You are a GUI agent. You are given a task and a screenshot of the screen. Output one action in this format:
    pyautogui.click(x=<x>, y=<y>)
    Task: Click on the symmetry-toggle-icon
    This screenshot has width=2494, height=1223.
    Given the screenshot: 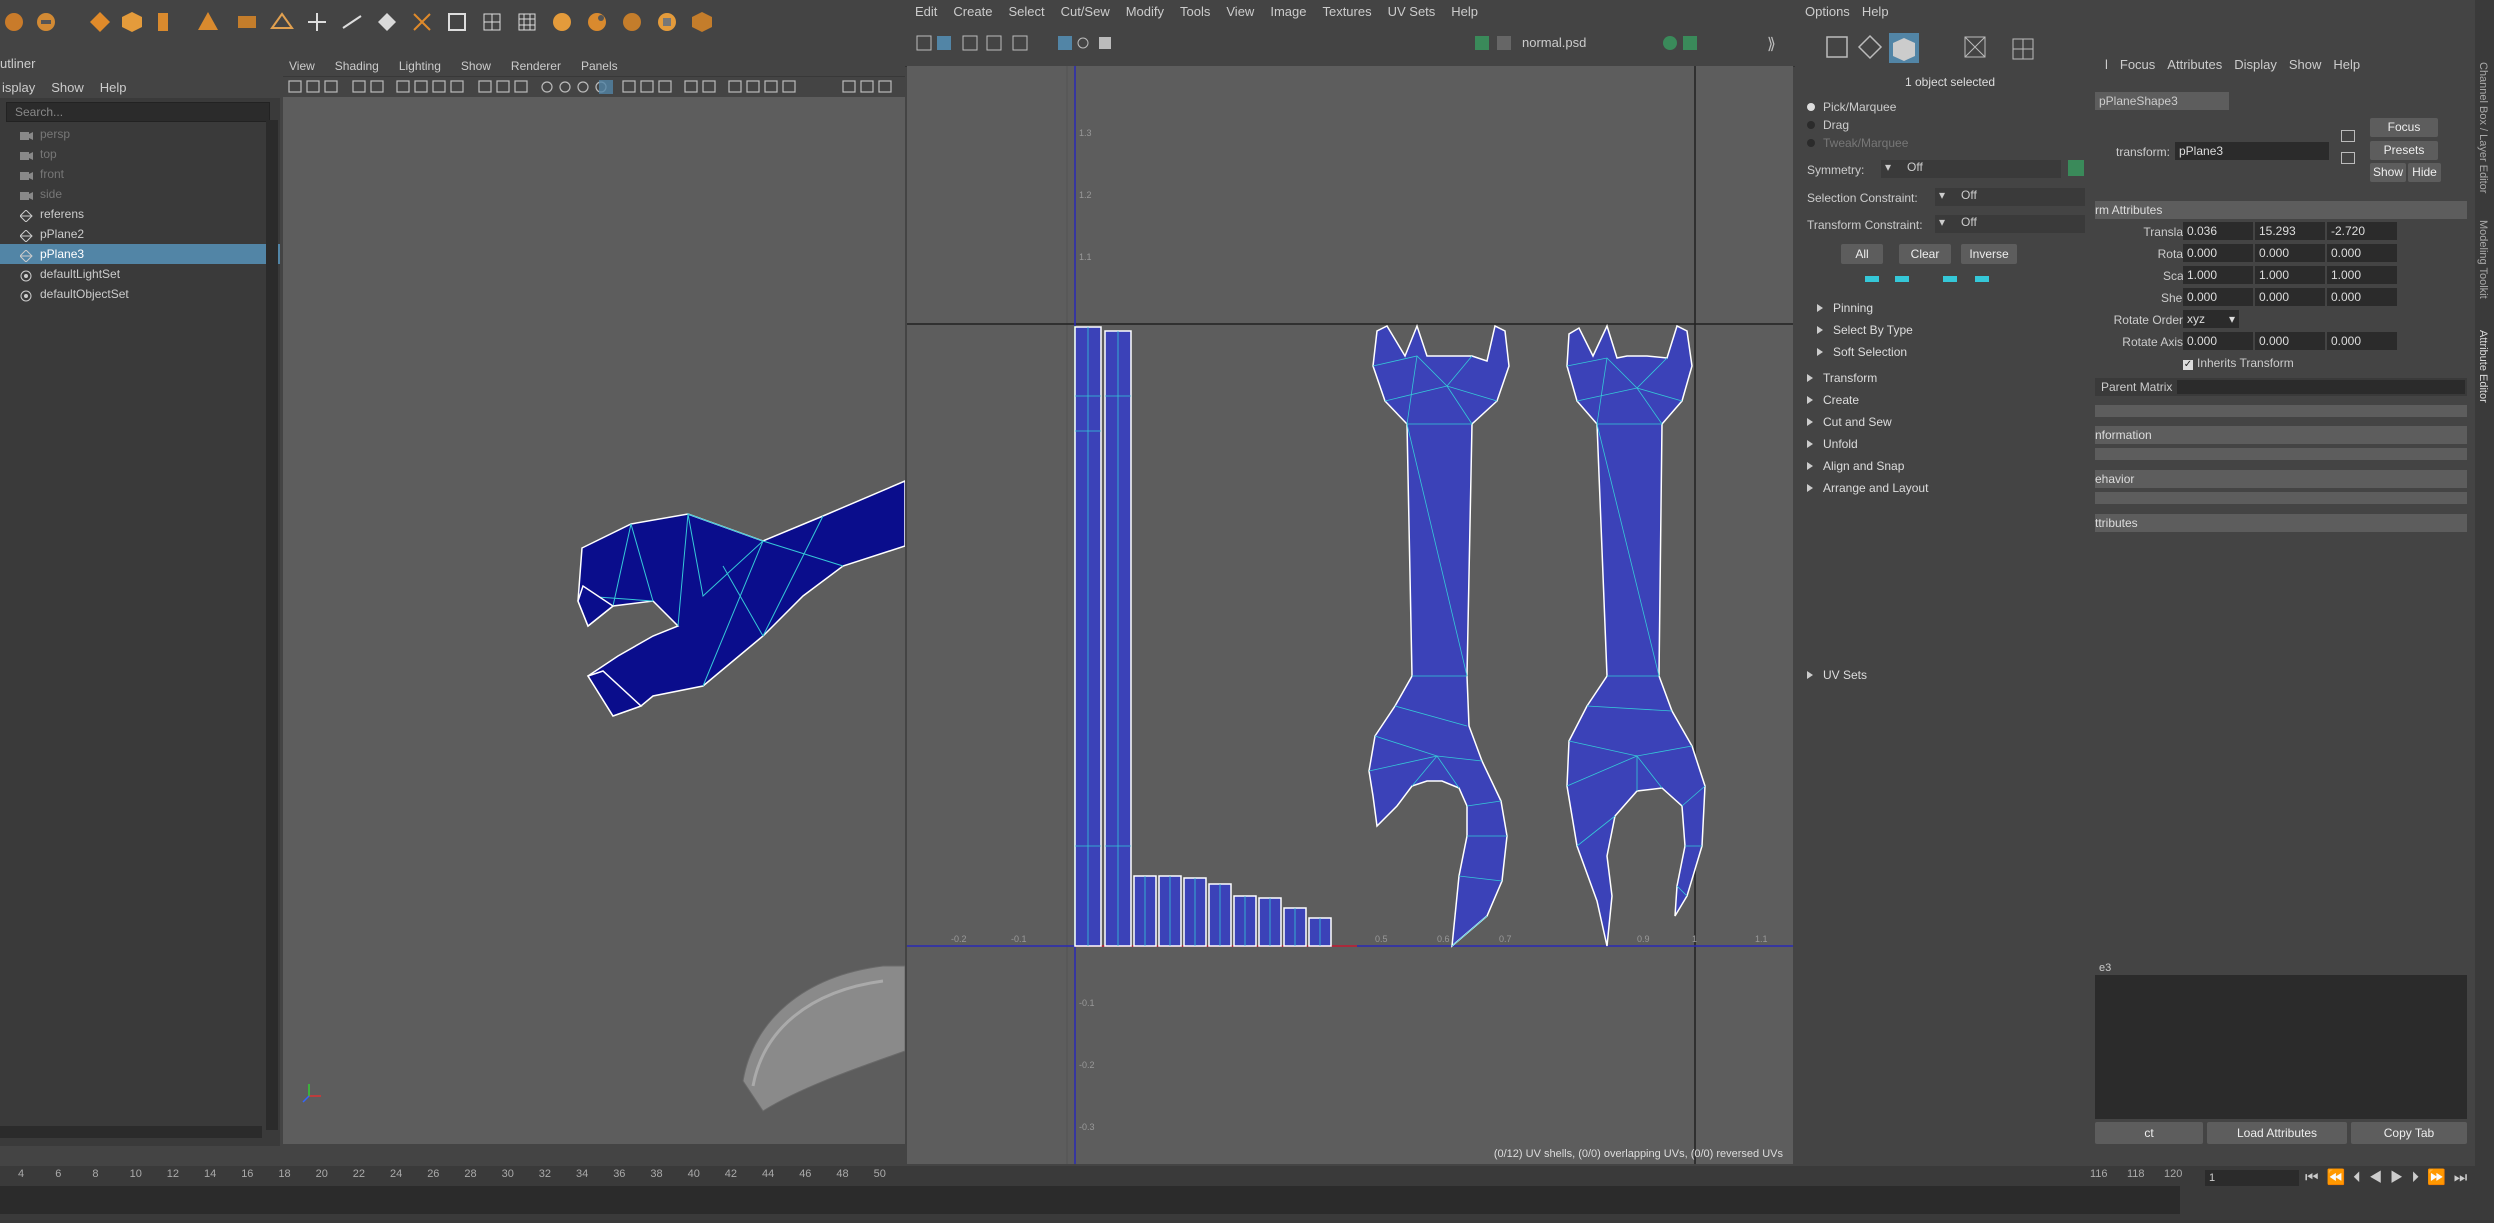 What is the action you would take?
    pyautogui.click(x=2076, y=168)
    